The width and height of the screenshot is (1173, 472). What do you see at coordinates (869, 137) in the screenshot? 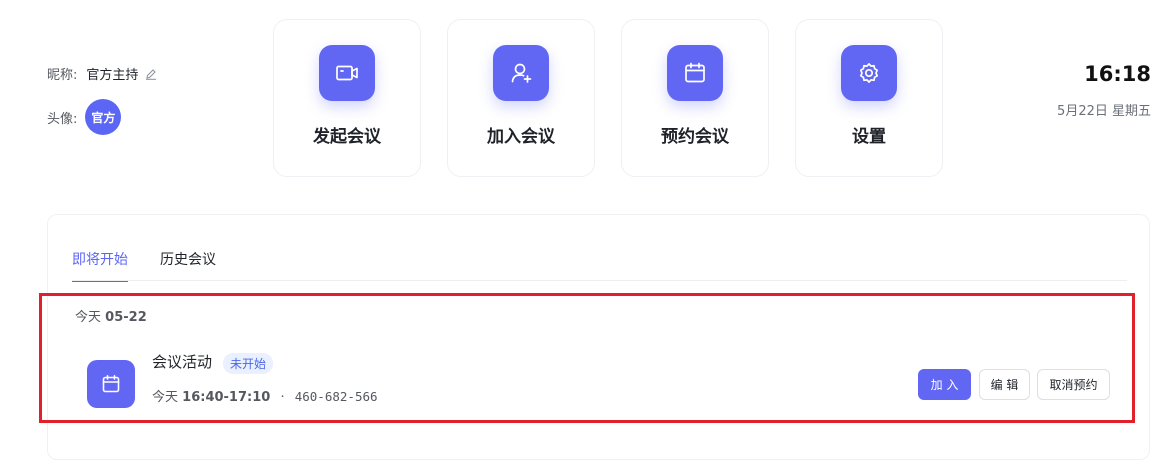
I see `settings-label: 设置` at bounding box center [869, 137].